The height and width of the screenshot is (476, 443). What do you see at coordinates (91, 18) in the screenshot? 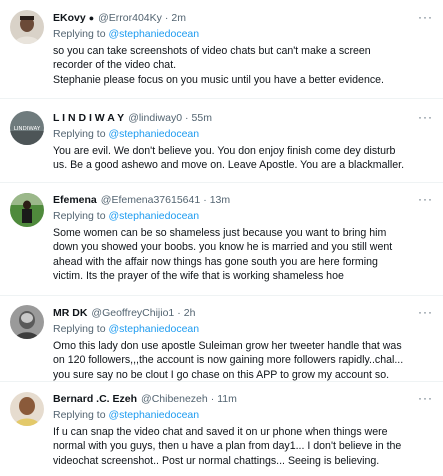
I see `apple-icon: ●` at bounding box center [91, 18].